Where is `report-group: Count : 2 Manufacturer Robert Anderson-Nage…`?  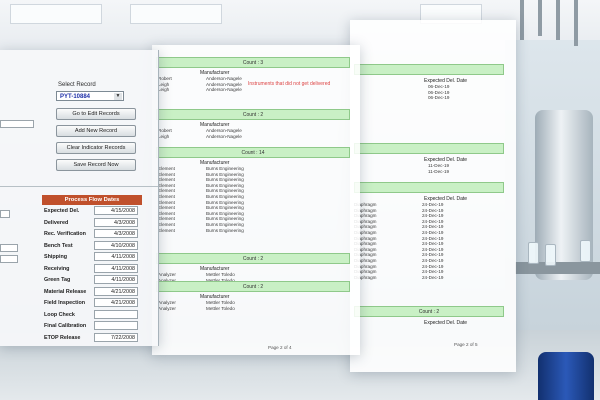
report-group: Count : 2 Manufacturer Robert Anderson-Nage… is located at coordinates (256, 124).